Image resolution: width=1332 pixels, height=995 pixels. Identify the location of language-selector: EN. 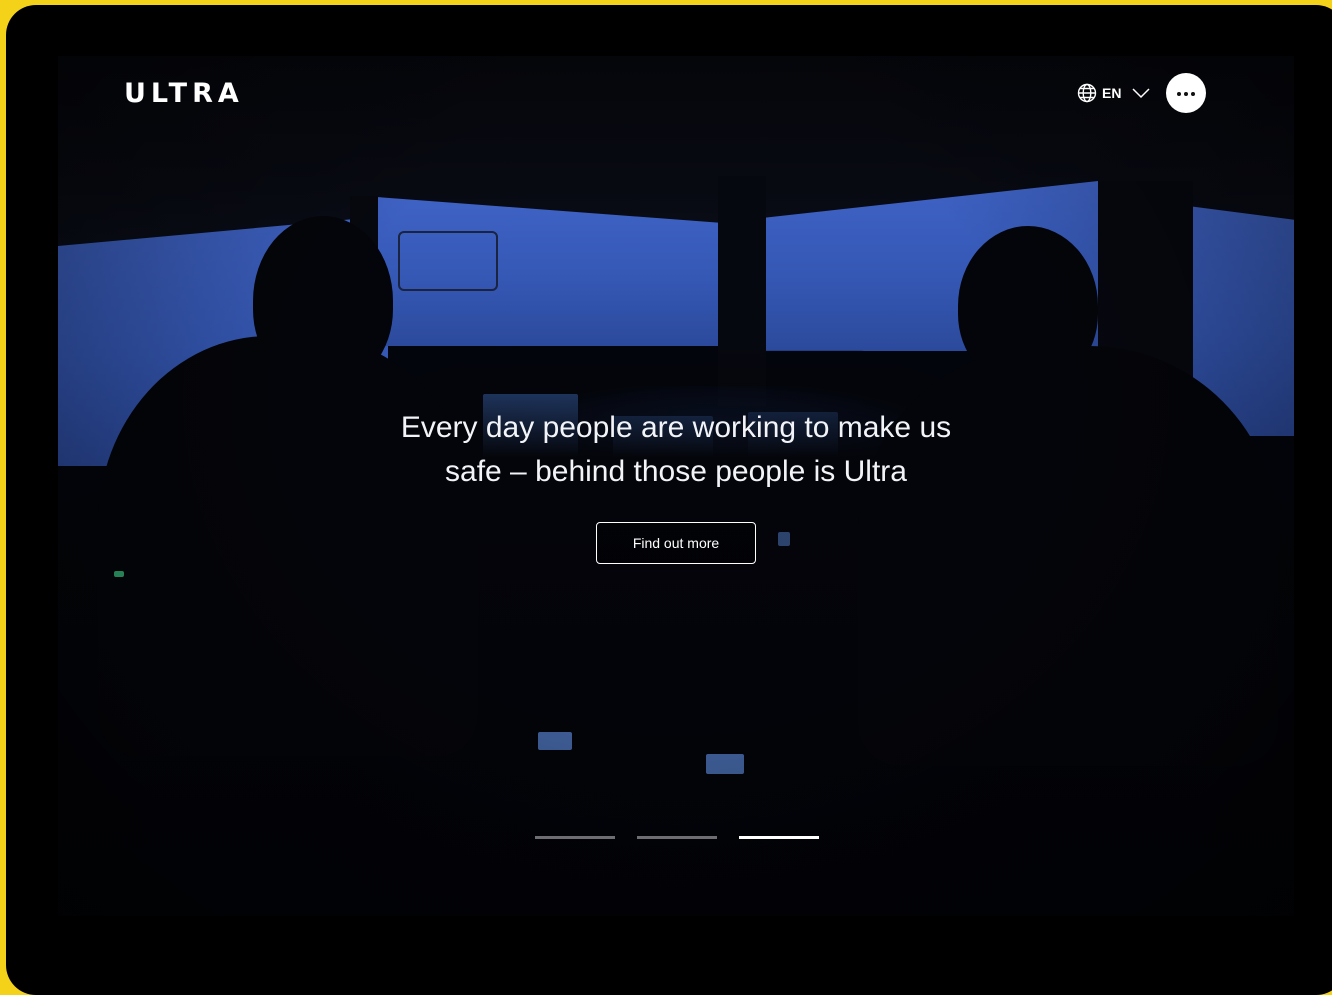
(1113, 93).